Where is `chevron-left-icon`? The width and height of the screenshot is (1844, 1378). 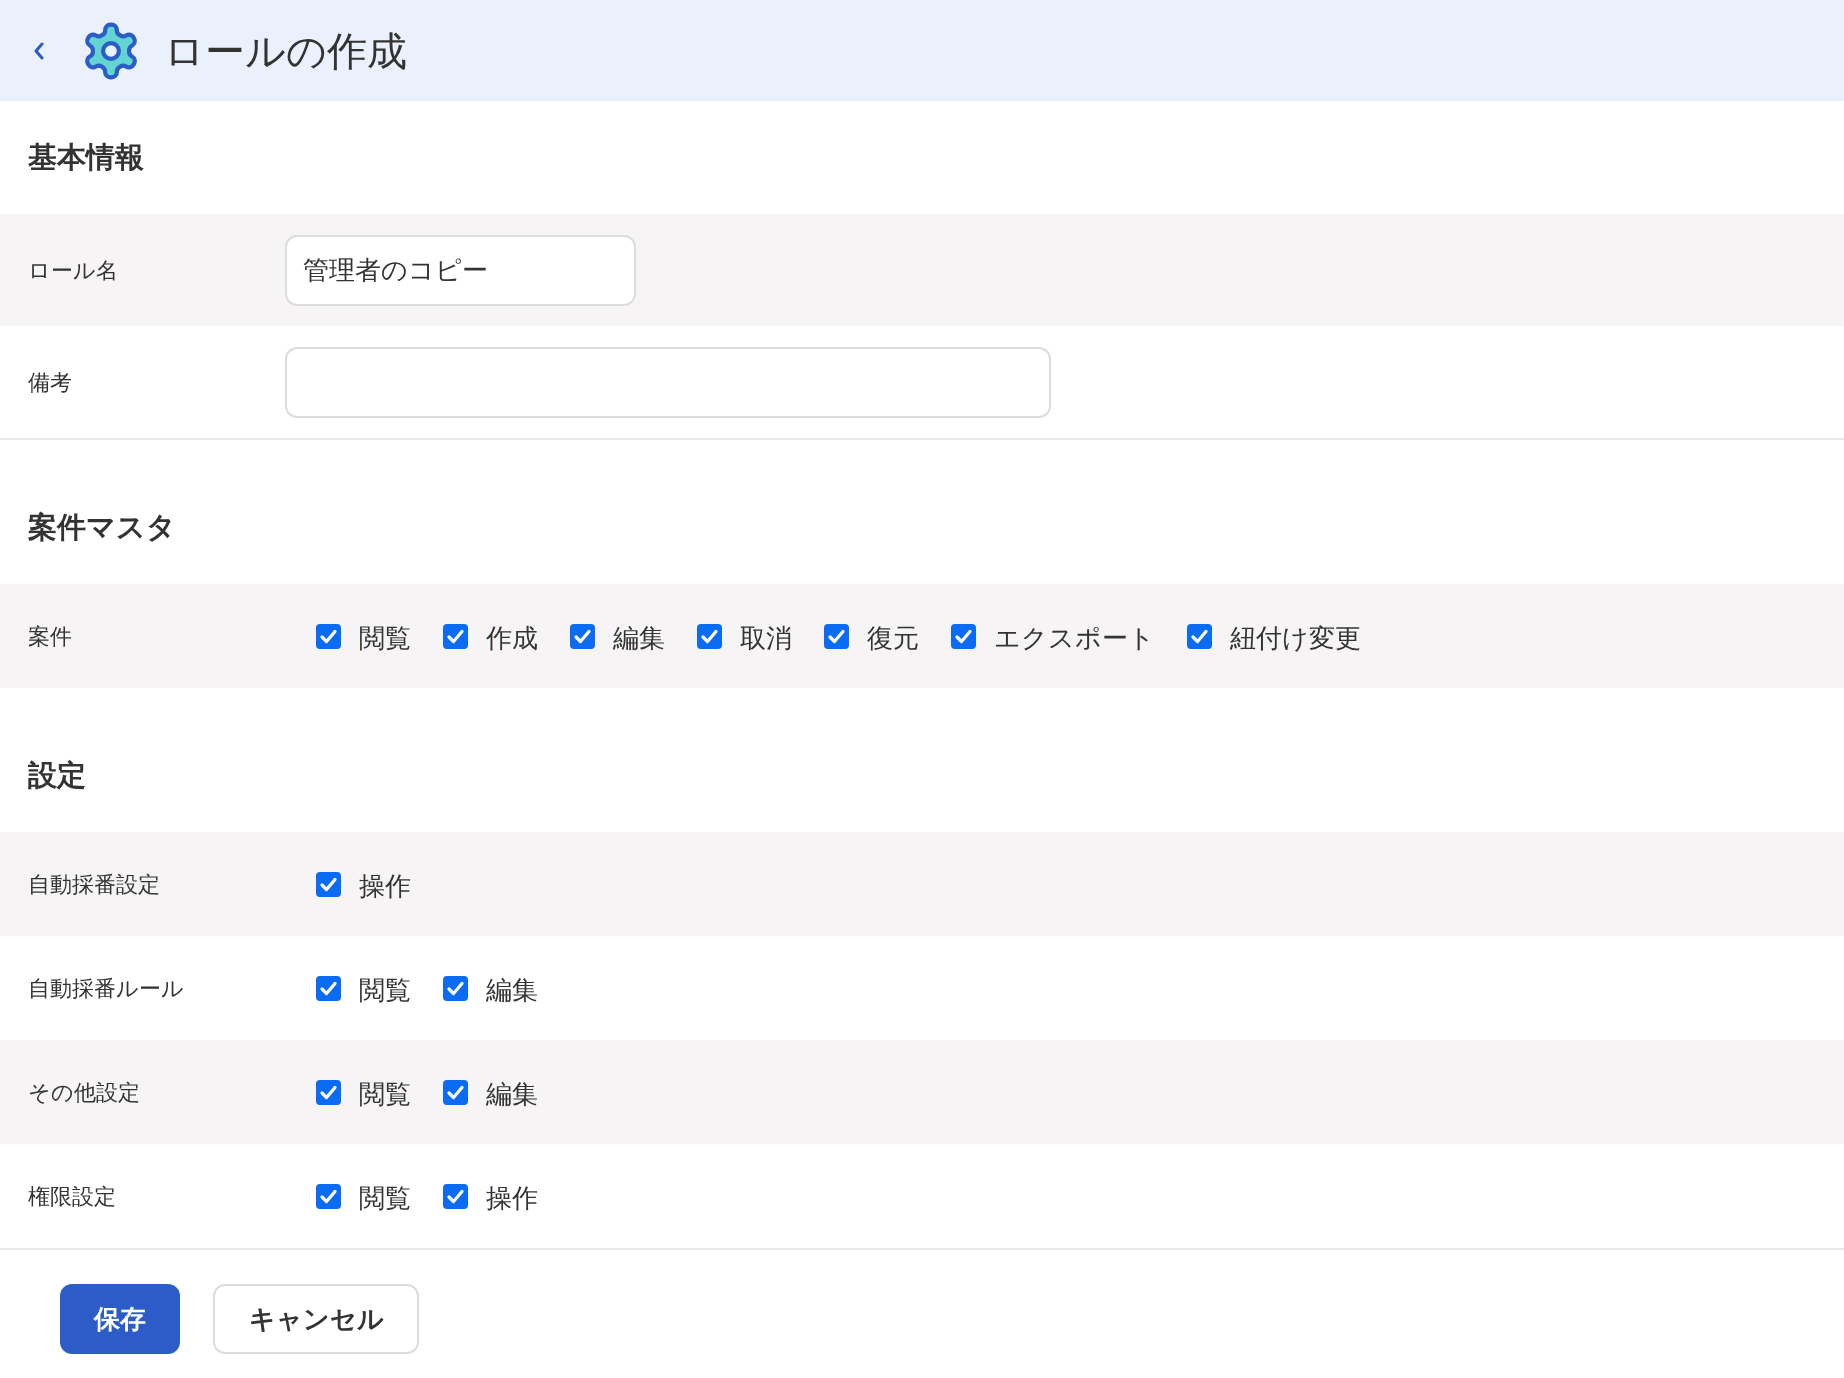
chevron-left-icon is located at coordinates (39, 50).